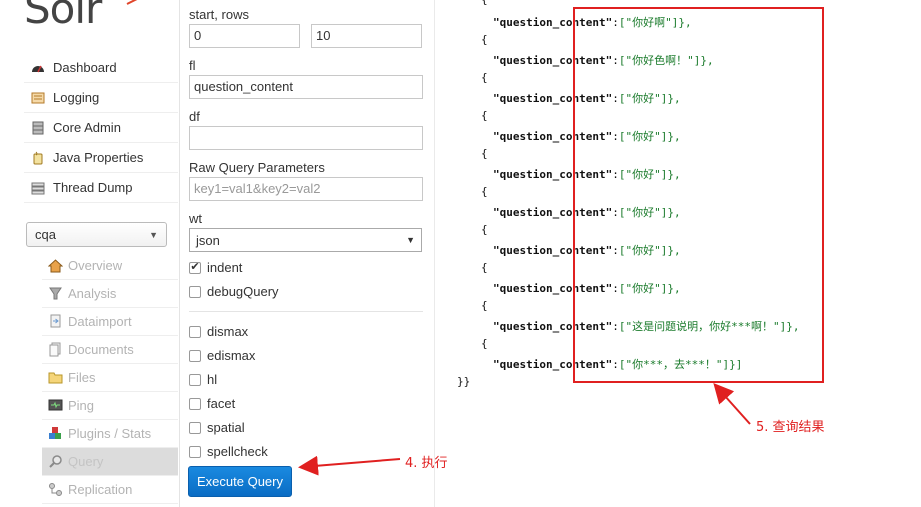  Describe the element at coordinates (349, 465) in the screenshot. I see `execute-arrow` at that location.